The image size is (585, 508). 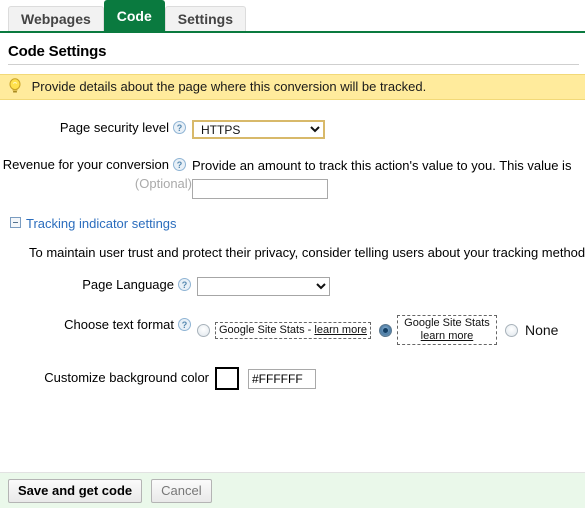 I want to click on page-security-level-select: HTTPS HTTP, so click(x=258, y=129).